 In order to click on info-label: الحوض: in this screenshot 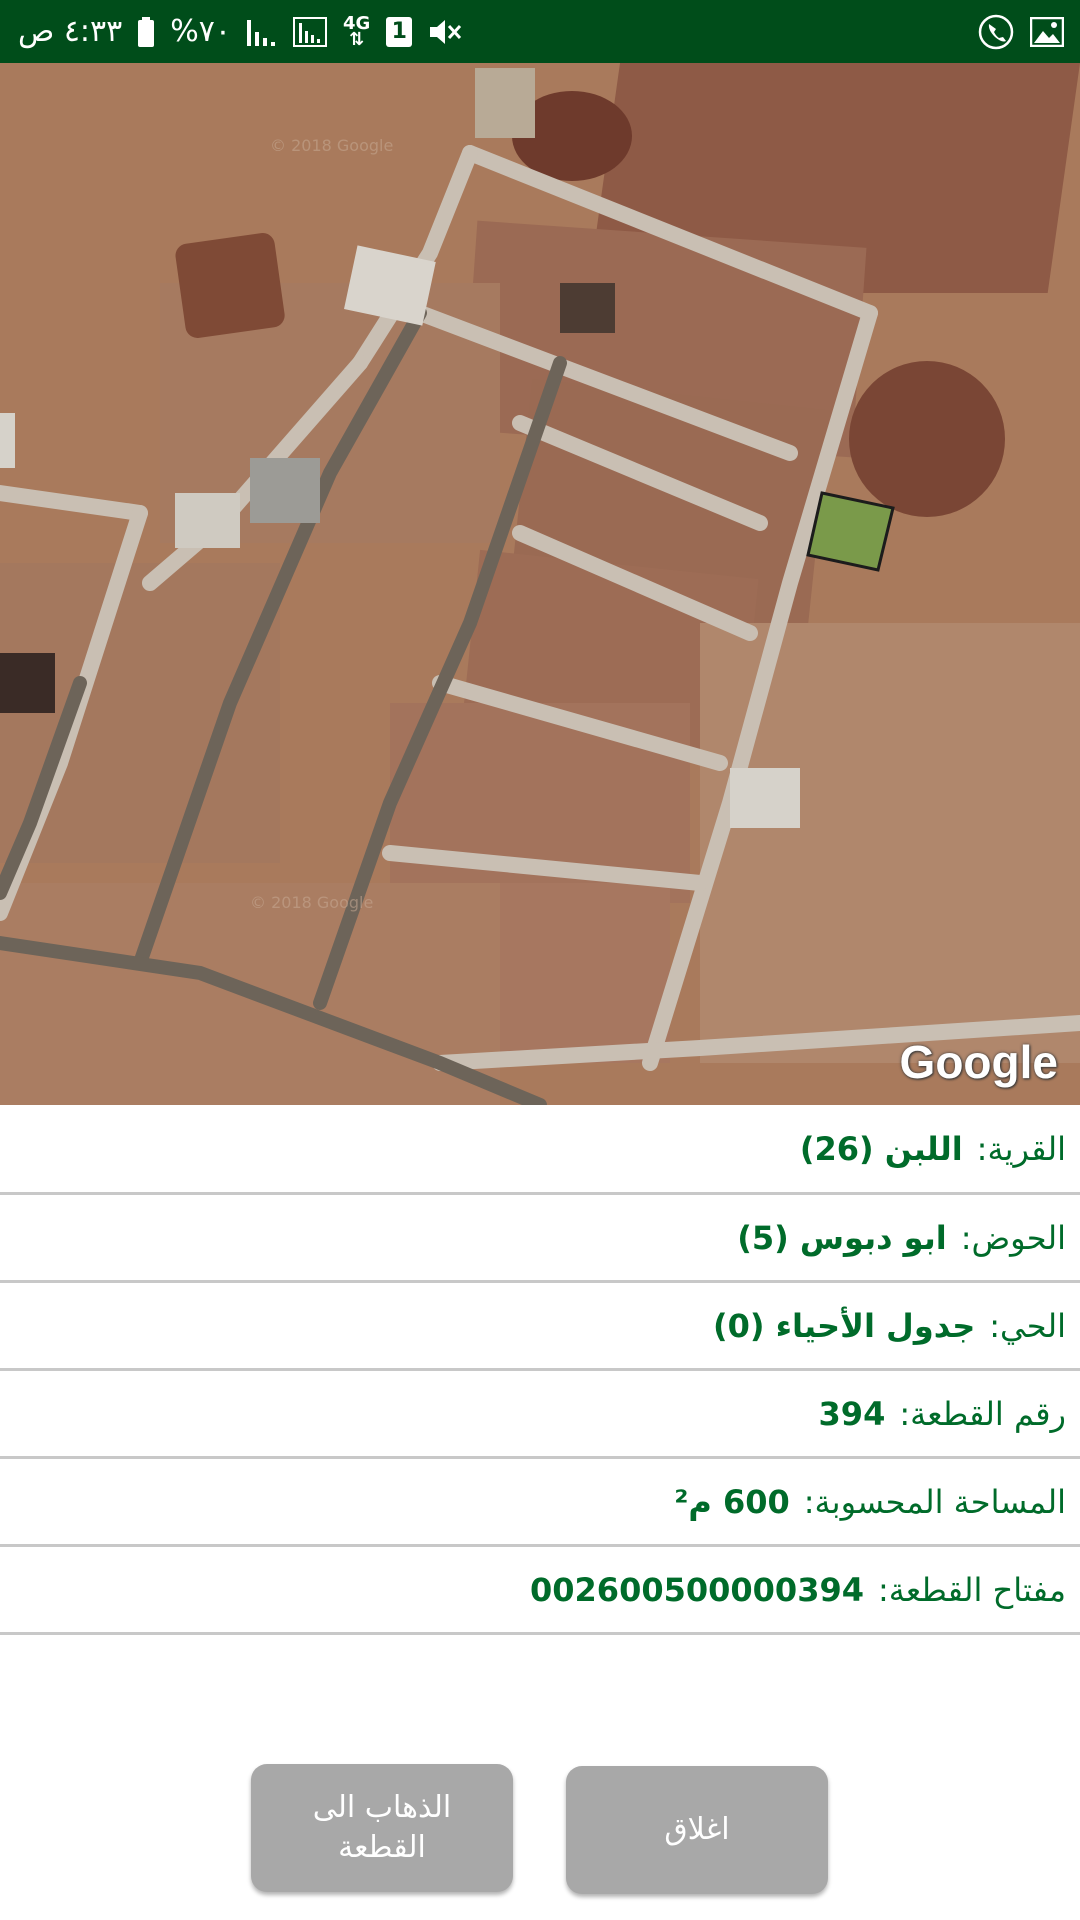, I will do `click(1013, 1237)`.